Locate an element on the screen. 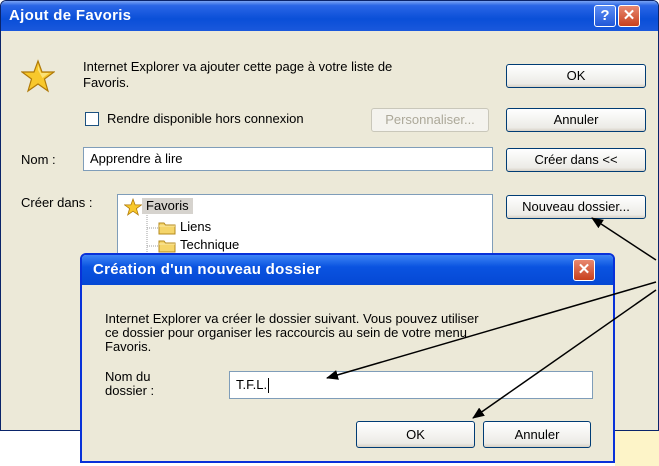  arrow-to-new-folder is located at coordinates (624, 239).